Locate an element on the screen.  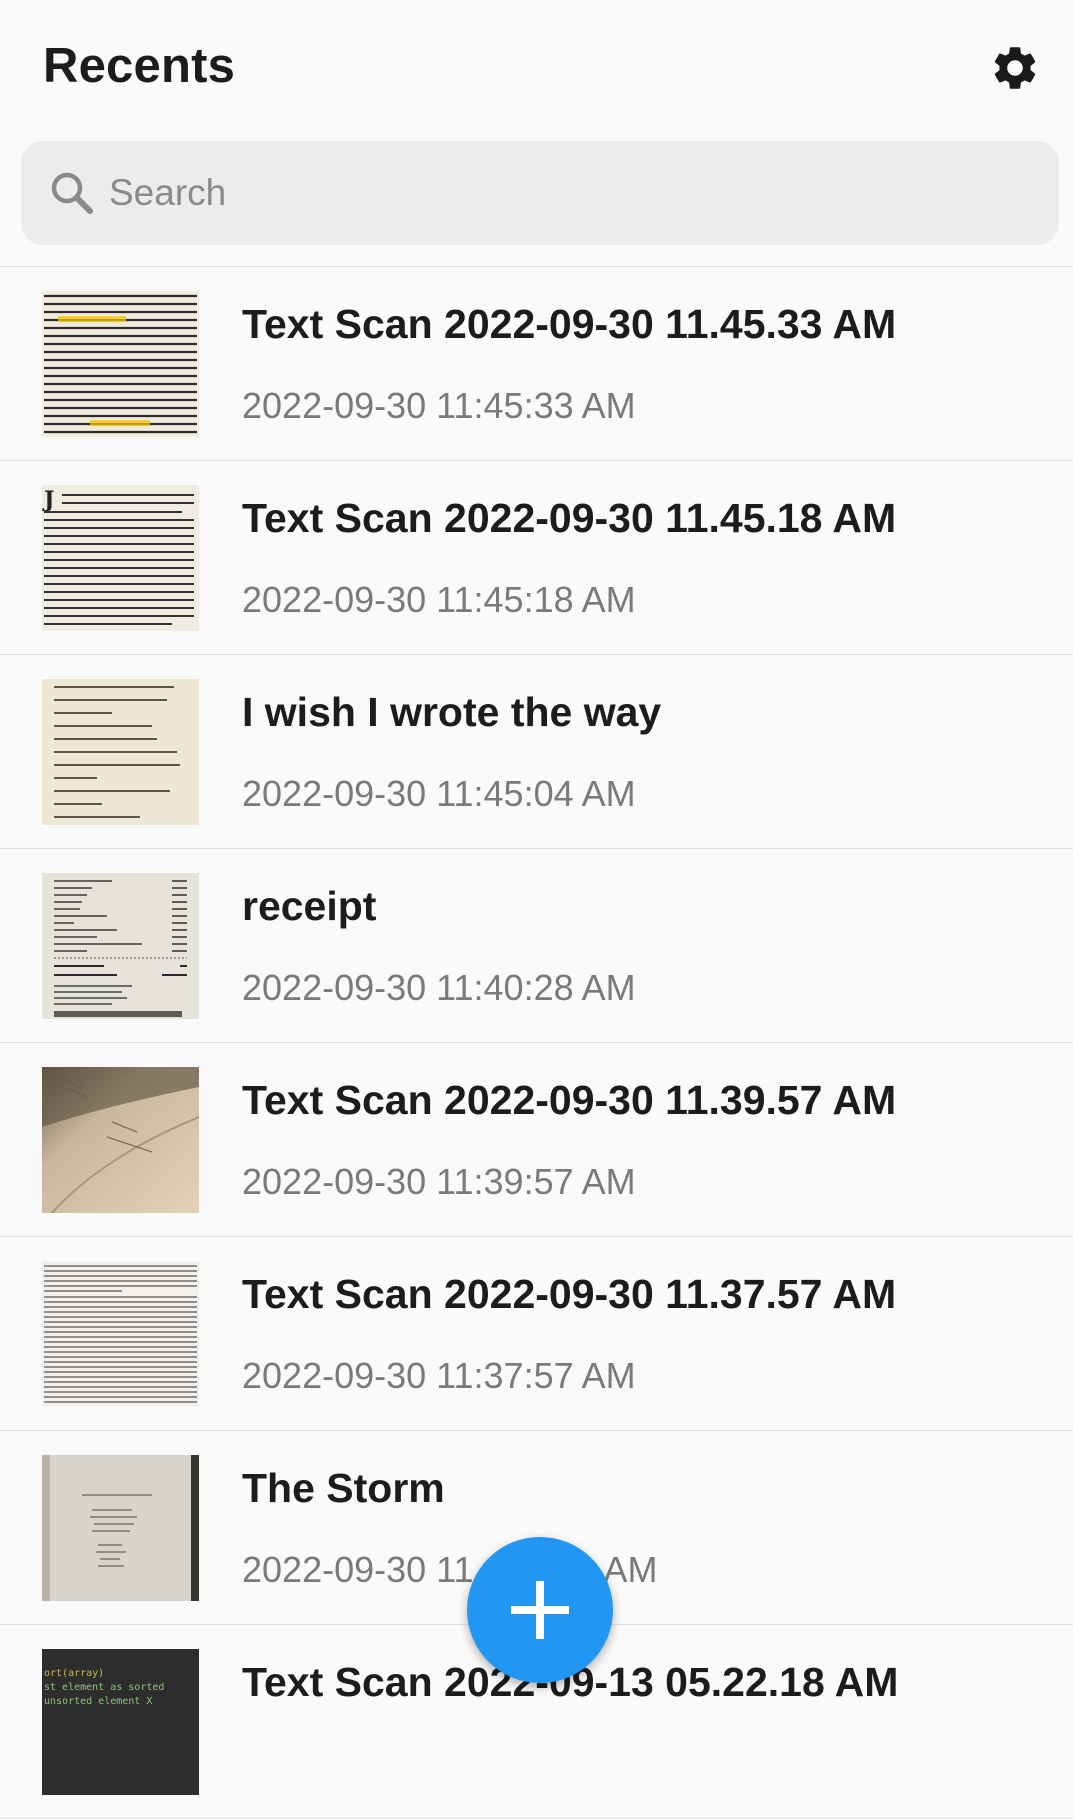
item-date: 2022-09-30 11:39:57 AM is located at coordinates (439, 1181).